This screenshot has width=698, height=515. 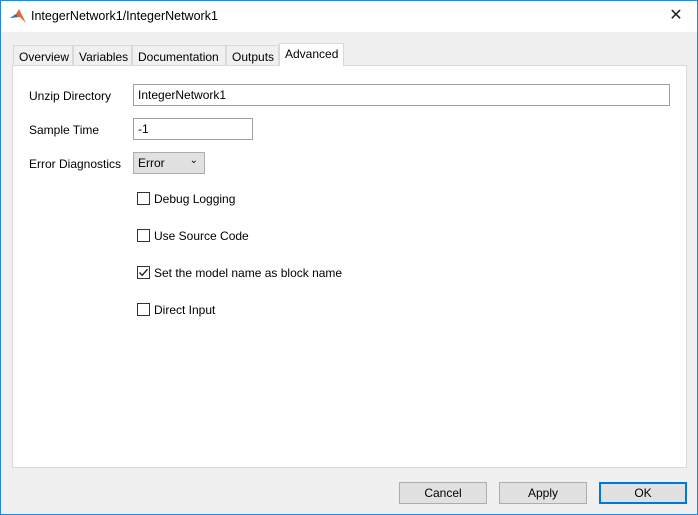 I want to click on sample-time-label: Sample Time, so click(x=64, y=130).